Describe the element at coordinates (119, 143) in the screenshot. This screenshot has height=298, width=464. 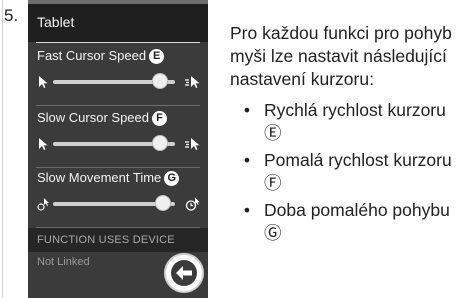
I see `slow-cursor-speed-slider` at that location.